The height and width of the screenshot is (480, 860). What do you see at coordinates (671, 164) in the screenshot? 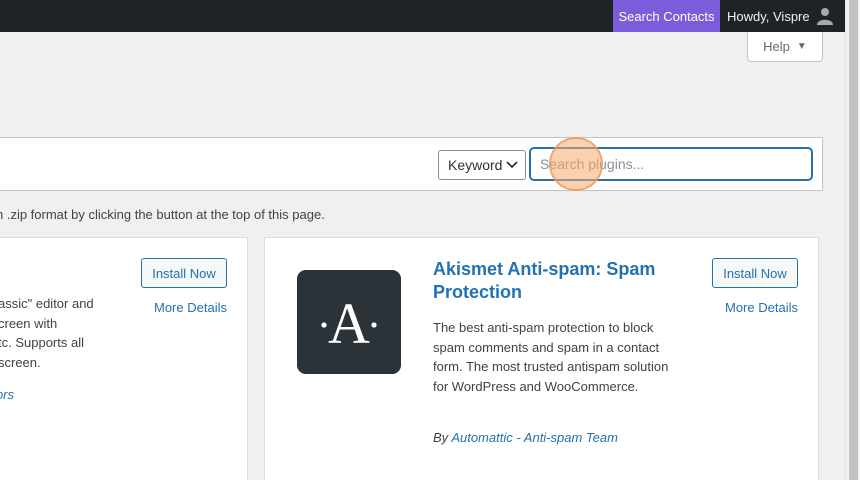
I see `search-plugins-input` at bounding box center [671, 164].